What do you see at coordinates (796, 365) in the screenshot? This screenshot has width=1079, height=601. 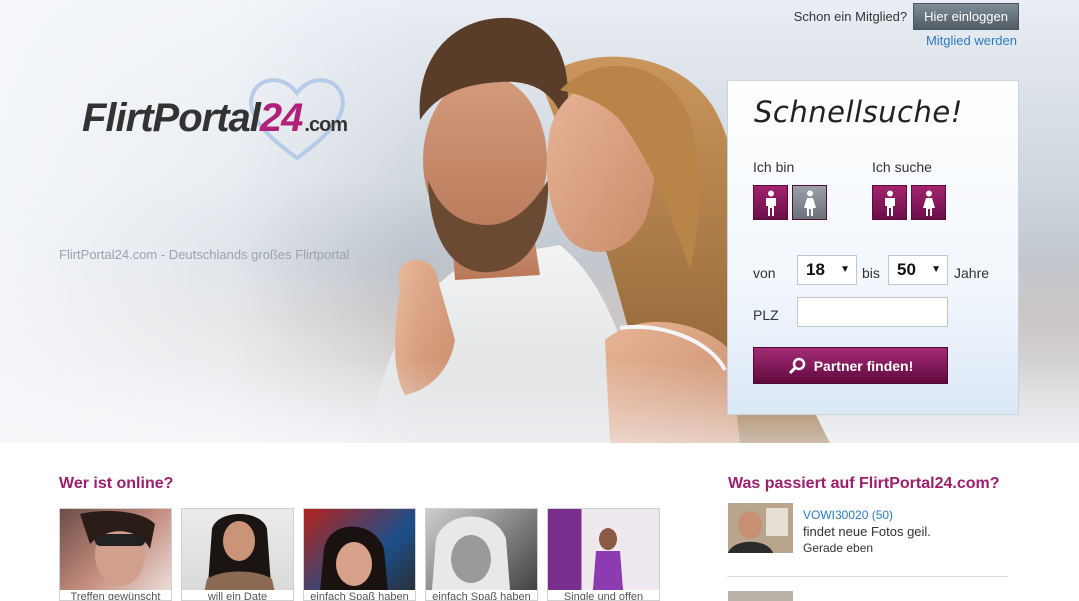 I see `search-icon` at bounding box center [796, 365].